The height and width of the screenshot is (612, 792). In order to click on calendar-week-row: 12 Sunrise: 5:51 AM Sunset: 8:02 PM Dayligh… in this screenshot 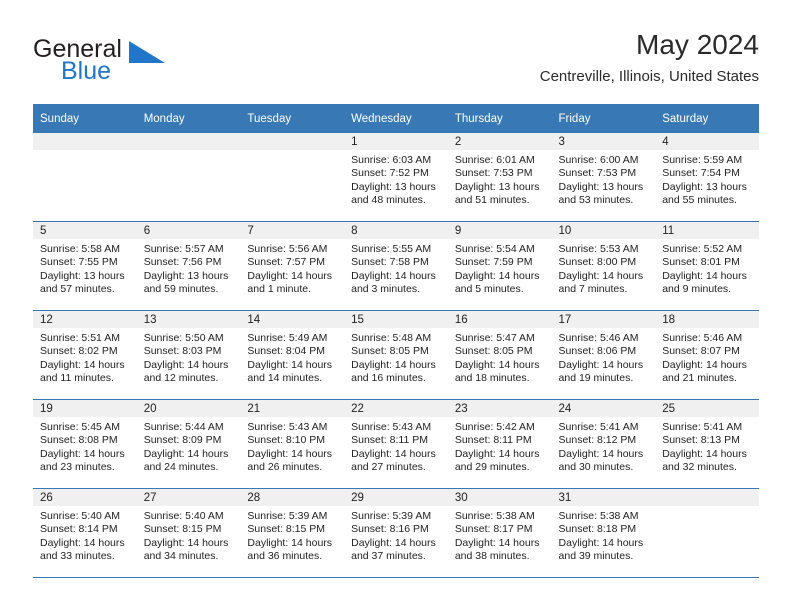, I will do `click(396, 355)`.